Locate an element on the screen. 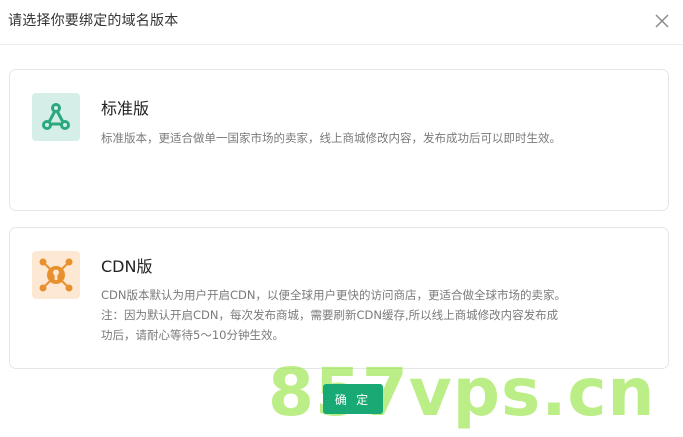  option-description-cdn-line: 功后，请耐心等待5～10分钟生效。 is located at coordinates (192, 335).